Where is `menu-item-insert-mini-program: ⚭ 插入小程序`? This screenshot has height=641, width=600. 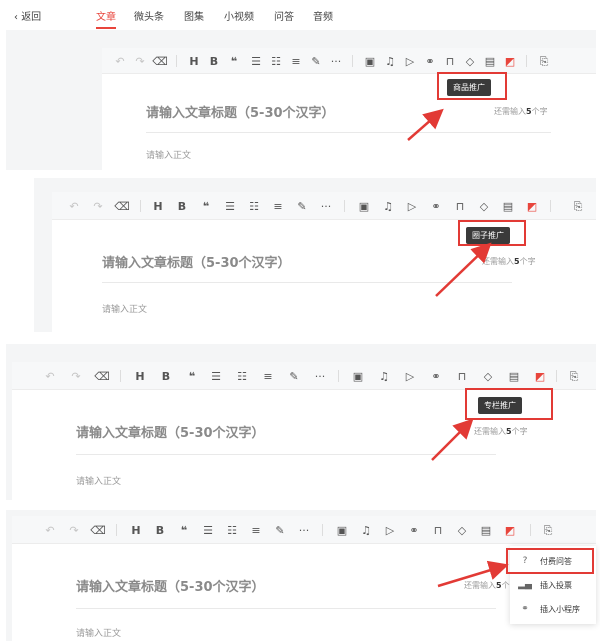 menu-item-insert-mini-program: ⚭ 插入小程序 is located at coordinates (553, 609).